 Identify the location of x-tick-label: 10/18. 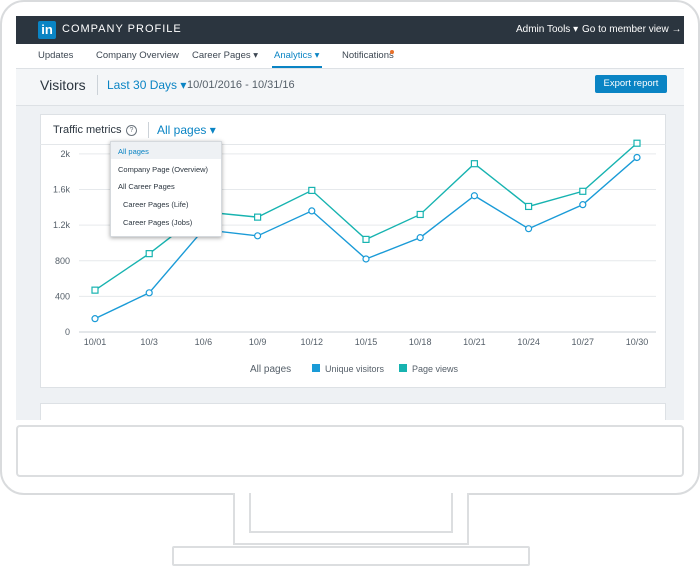
(420, 342).